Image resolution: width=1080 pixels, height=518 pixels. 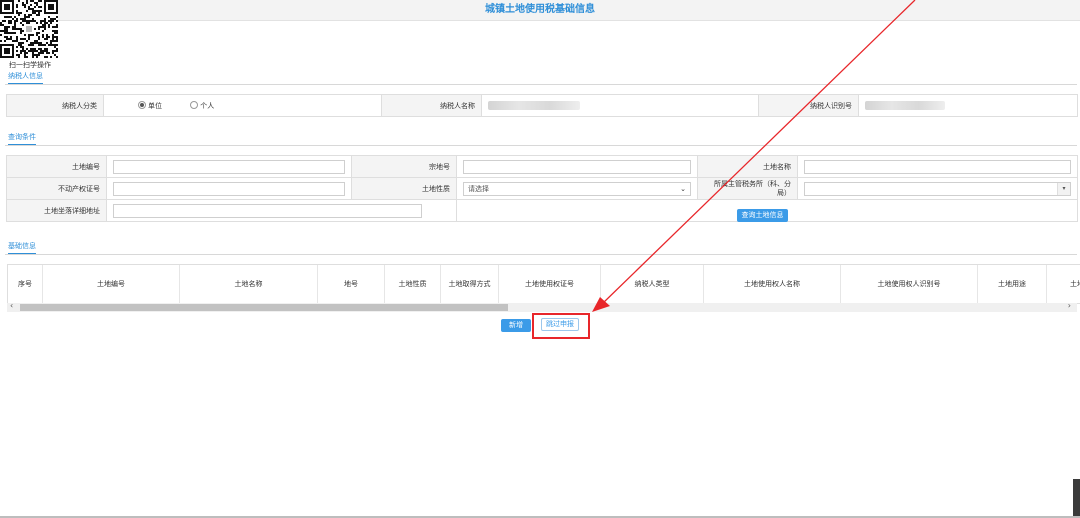 I want to click on side-widget-tab, so click(x=1076, y=498).